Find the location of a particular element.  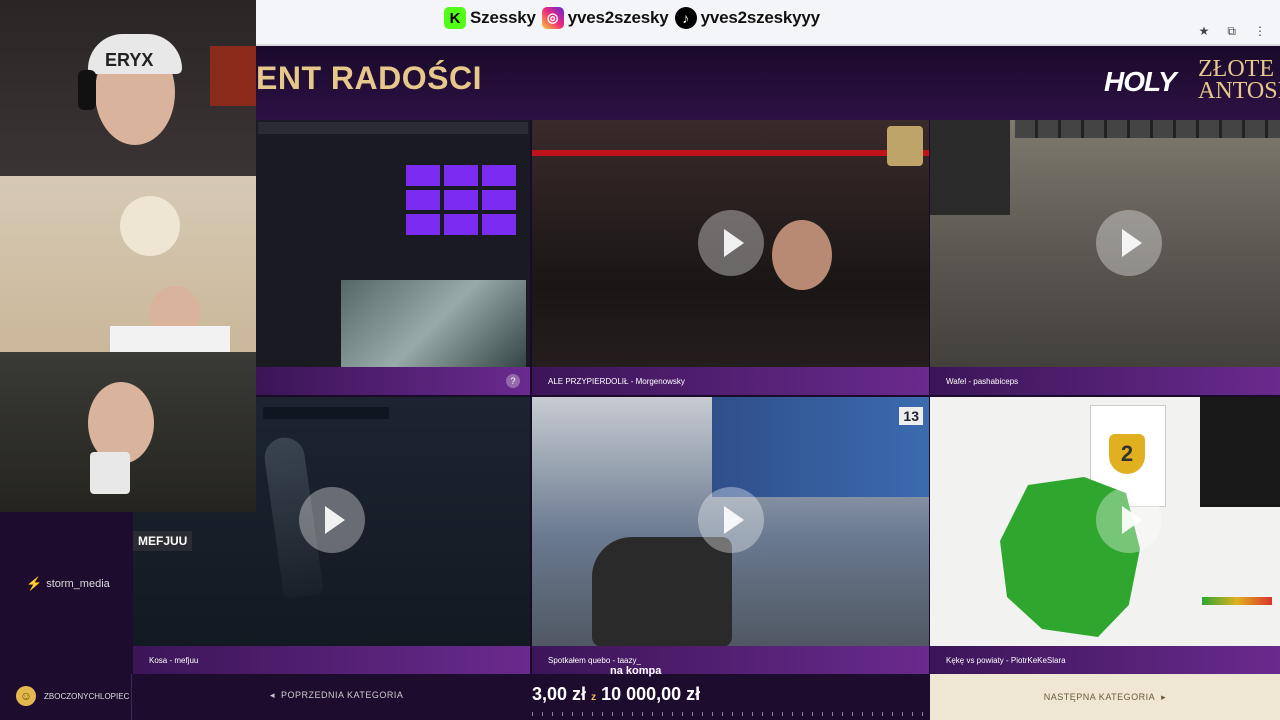

tiktok-icon: ♪ is located at coordinates (685, 18).